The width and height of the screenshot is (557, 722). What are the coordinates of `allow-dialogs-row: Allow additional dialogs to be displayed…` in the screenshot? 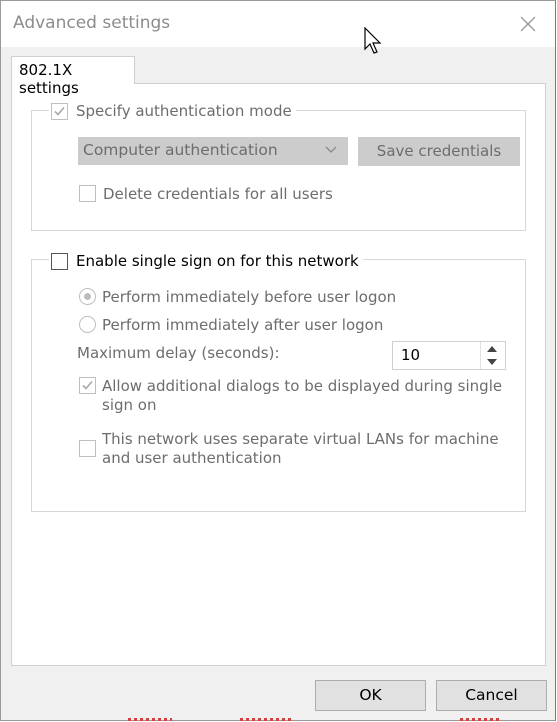 It's located at (290, 396).